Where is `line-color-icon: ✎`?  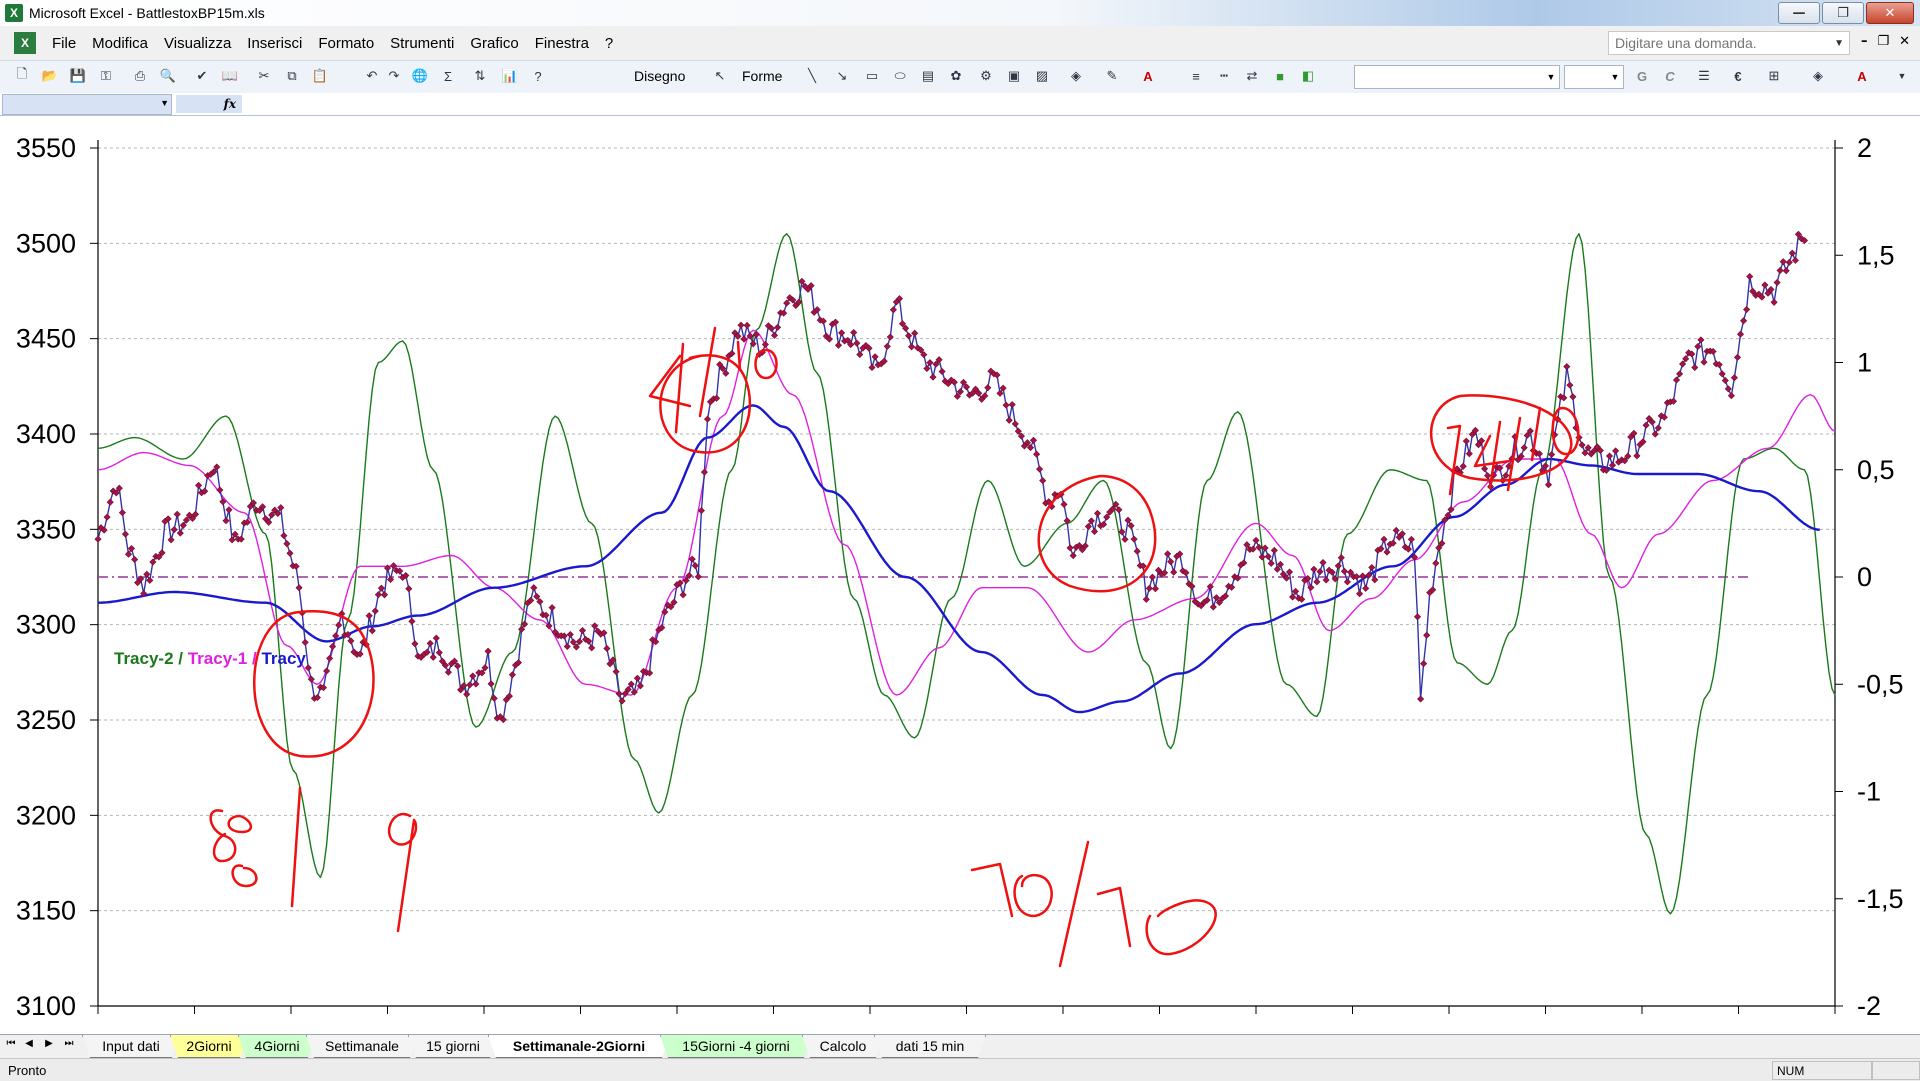
line-color-icon: ✎ is located at coordinates (1112, 76).